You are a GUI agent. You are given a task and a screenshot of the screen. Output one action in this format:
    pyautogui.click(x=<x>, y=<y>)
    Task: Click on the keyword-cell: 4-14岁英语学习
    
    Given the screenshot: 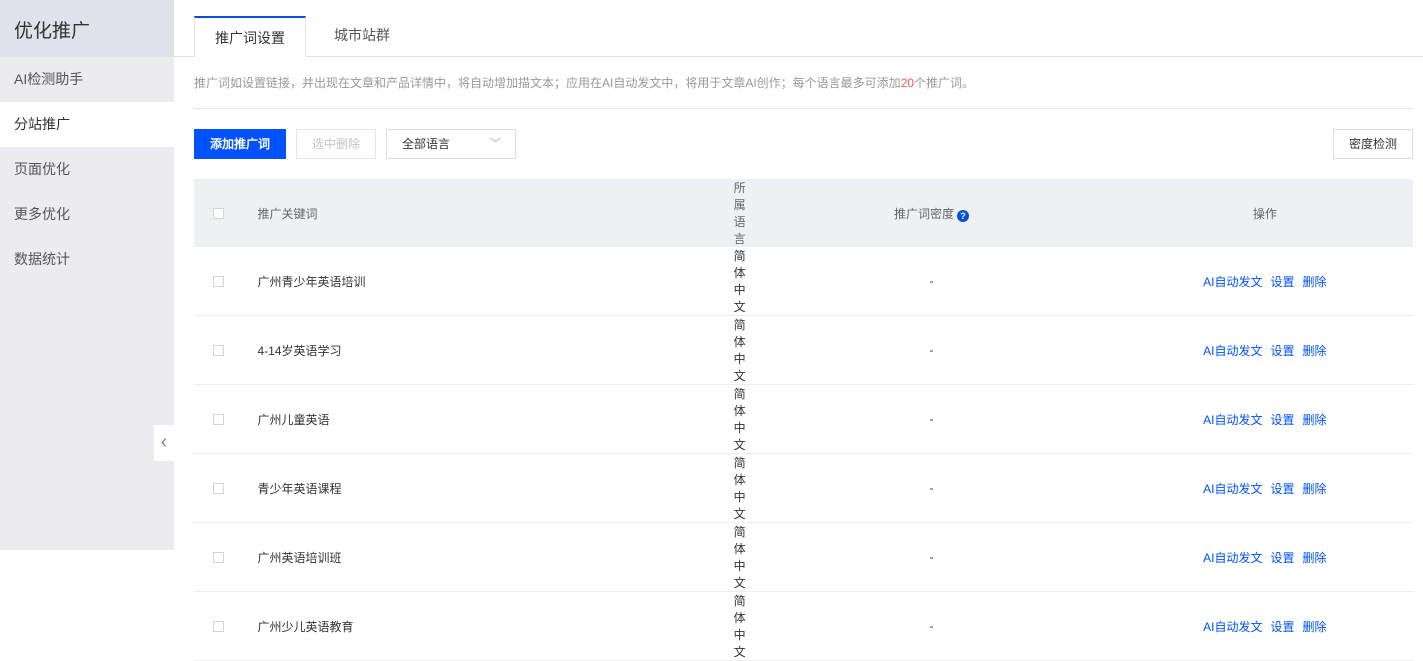 What is the action you would take?
    pyautogui.click(x=495, y=350)
    